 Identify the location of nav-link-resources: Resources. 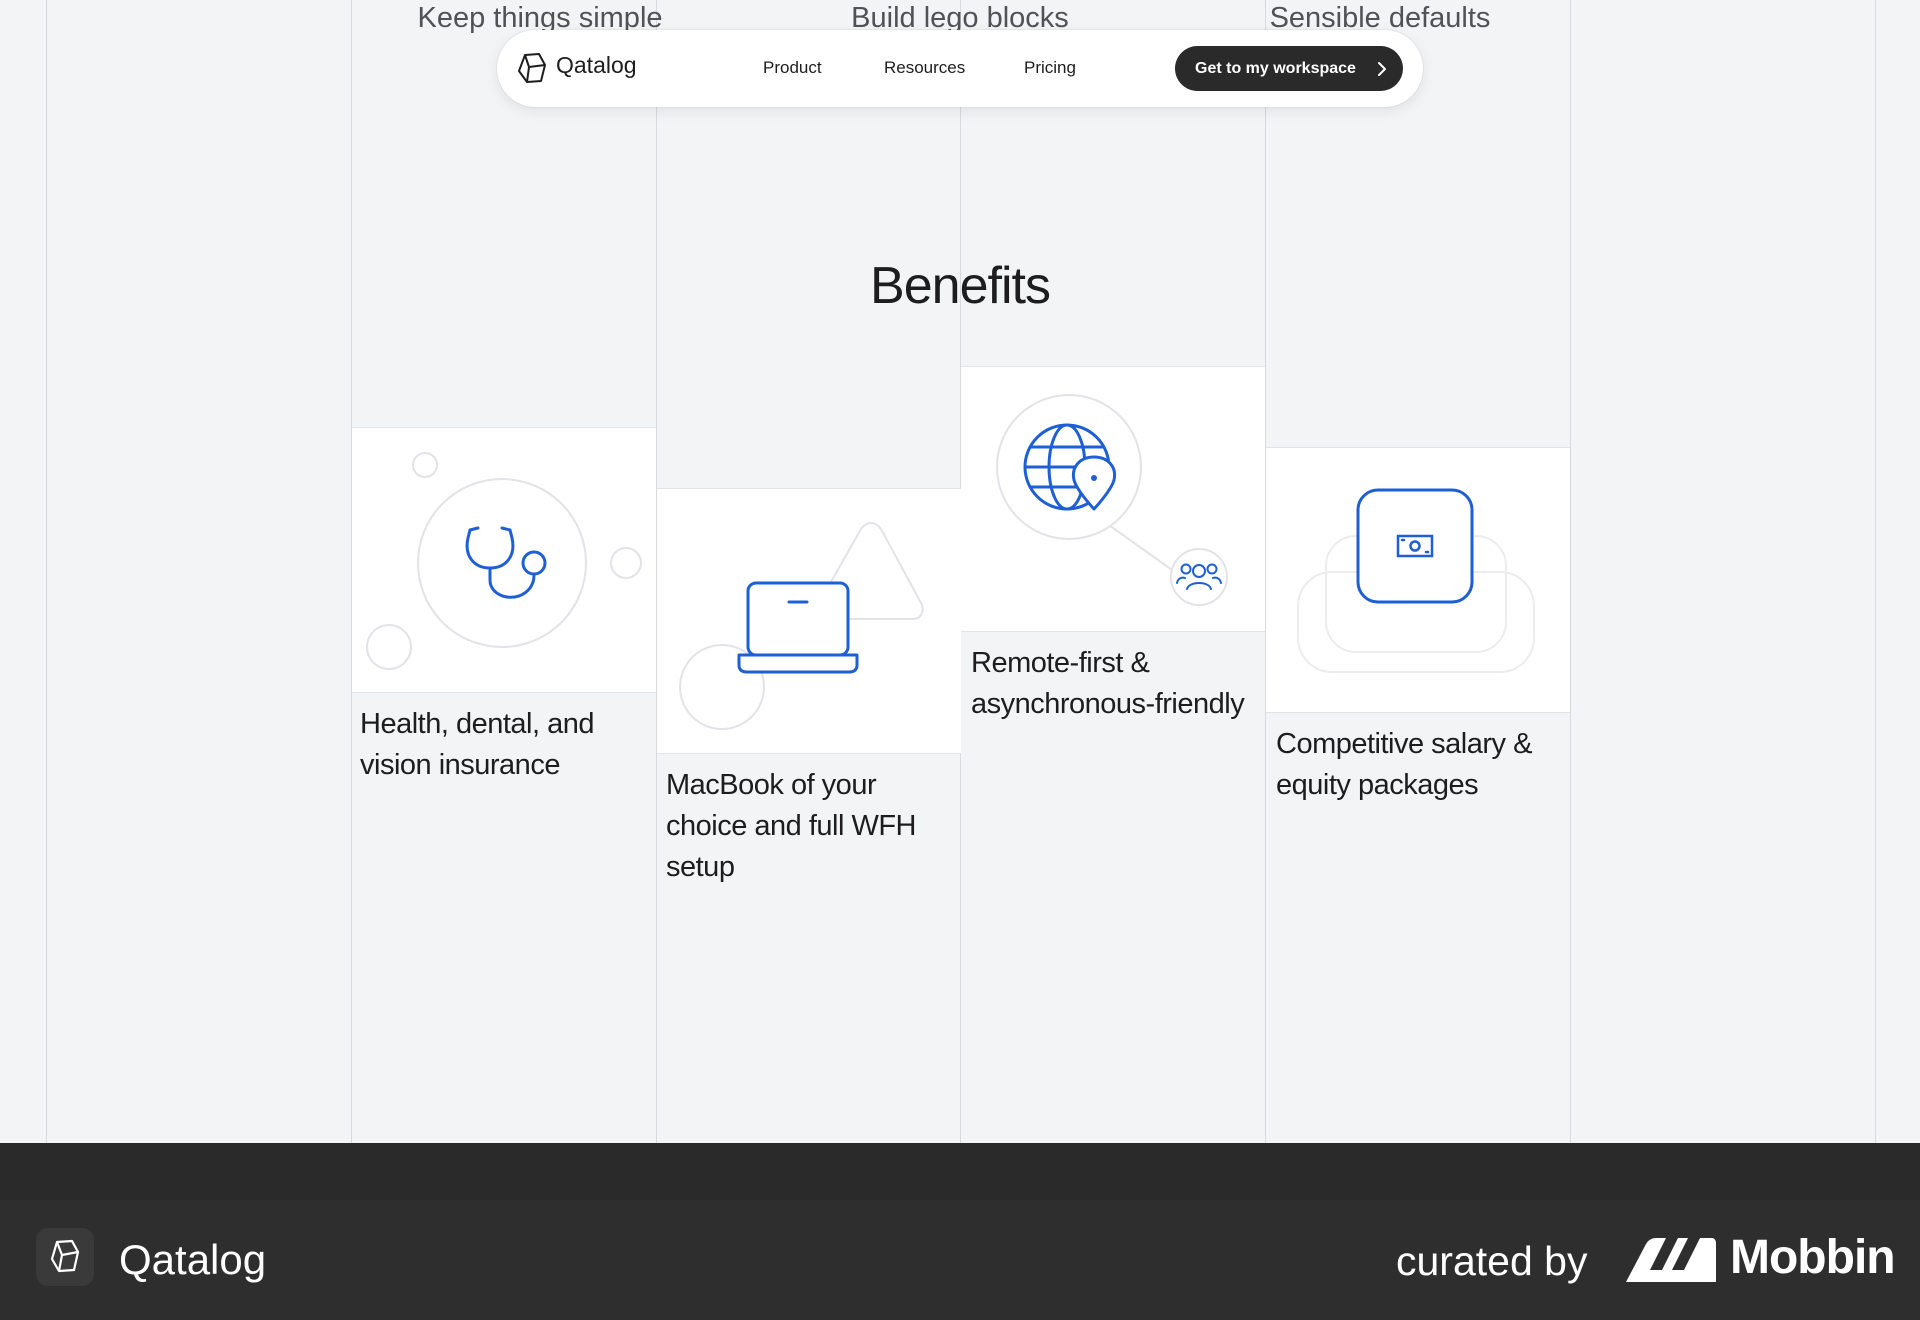
(924, 68).